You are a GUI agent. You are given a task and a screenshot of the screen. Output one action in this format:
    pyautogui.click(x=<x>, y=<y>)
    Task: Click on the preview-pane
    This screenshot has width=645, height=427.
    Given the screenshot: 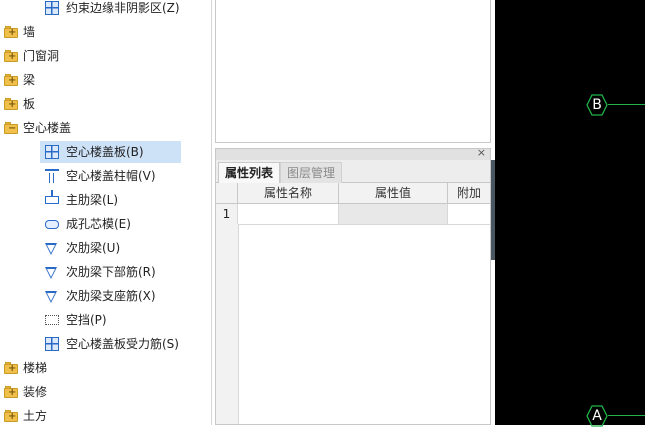 What is the action you would take?
    pyautogui.click(x=353, y=71)
    